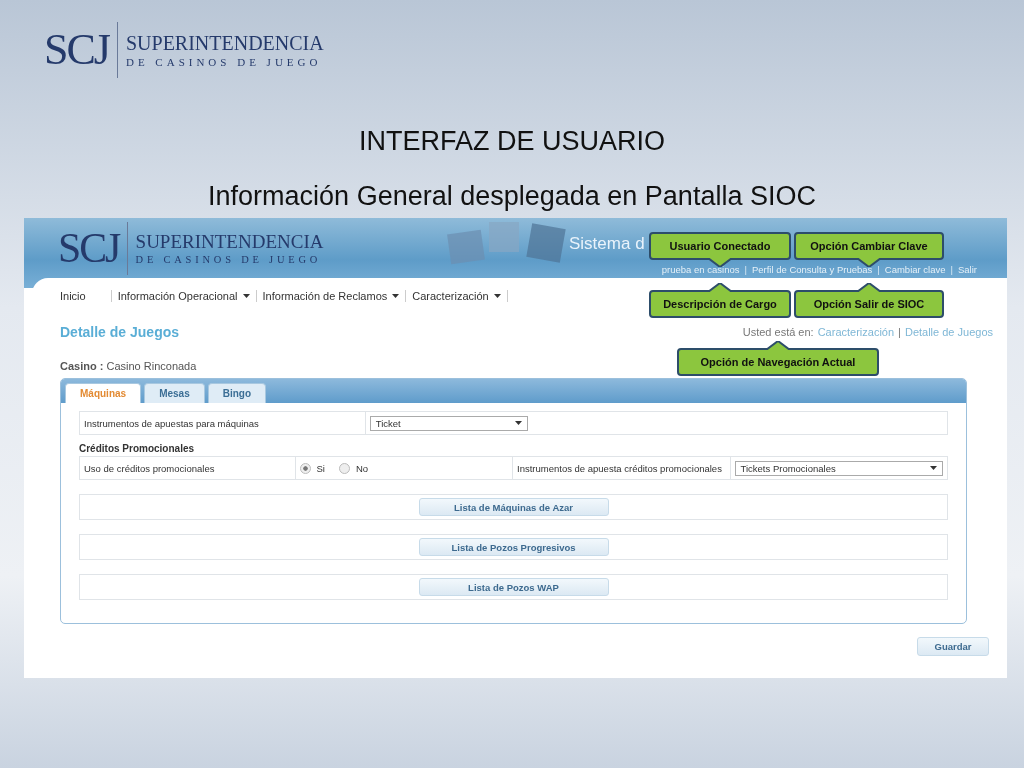 Image resolution: width=1024 pixels, height=768 pixels. What do you see at coordinates (778, 332) in the screenshot?
I see `breadcrumb-label: Usted está en:` at bounding box center [778, 332].